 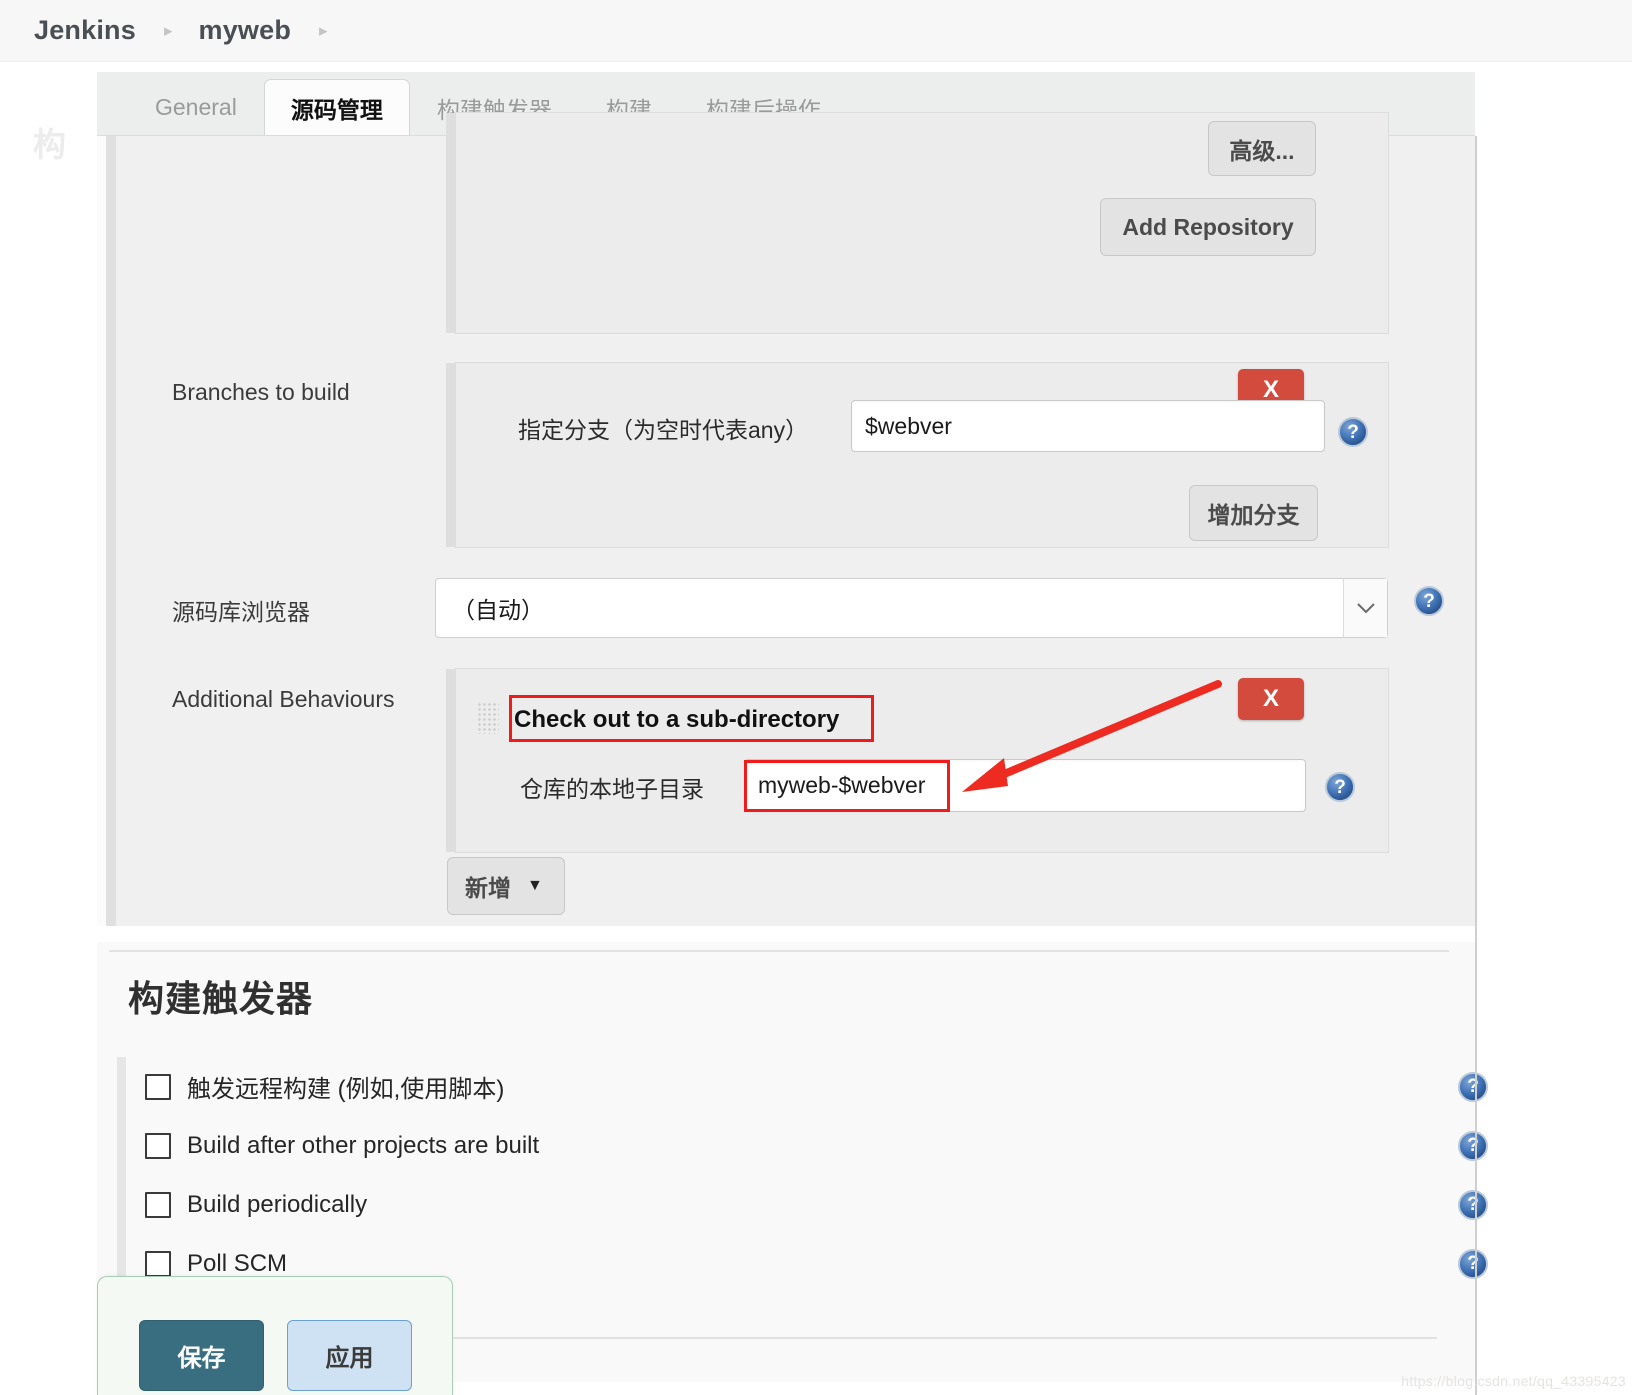 I want to click on tab-source-code-management: 源码管理, so click(x=336, y=107).